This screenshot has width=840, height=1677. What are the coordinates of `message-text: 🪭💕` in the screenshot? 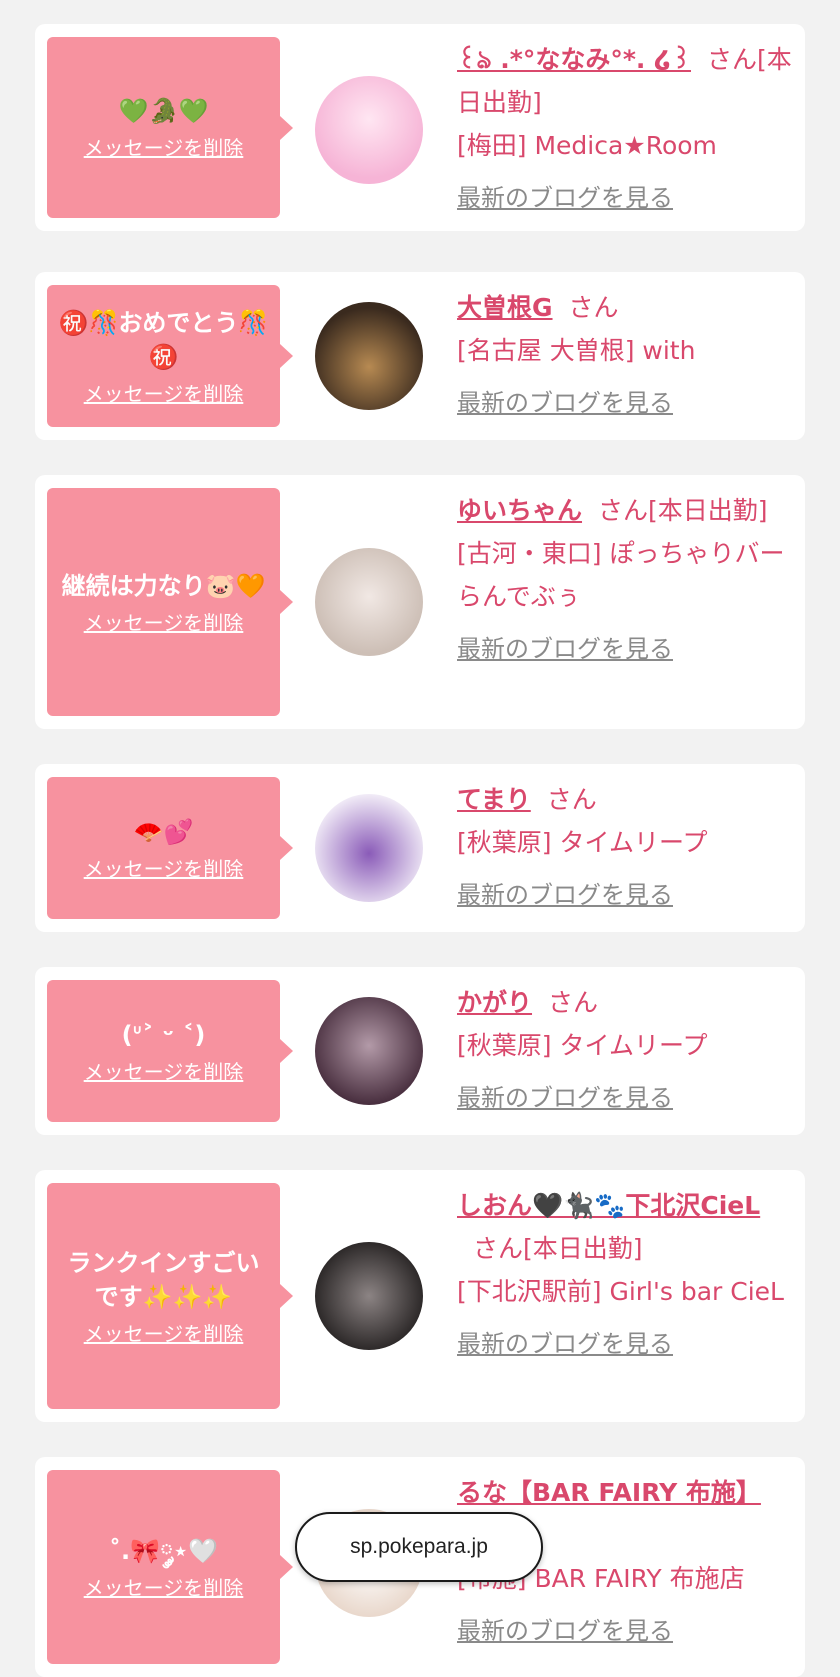 It's located at (163, 831).